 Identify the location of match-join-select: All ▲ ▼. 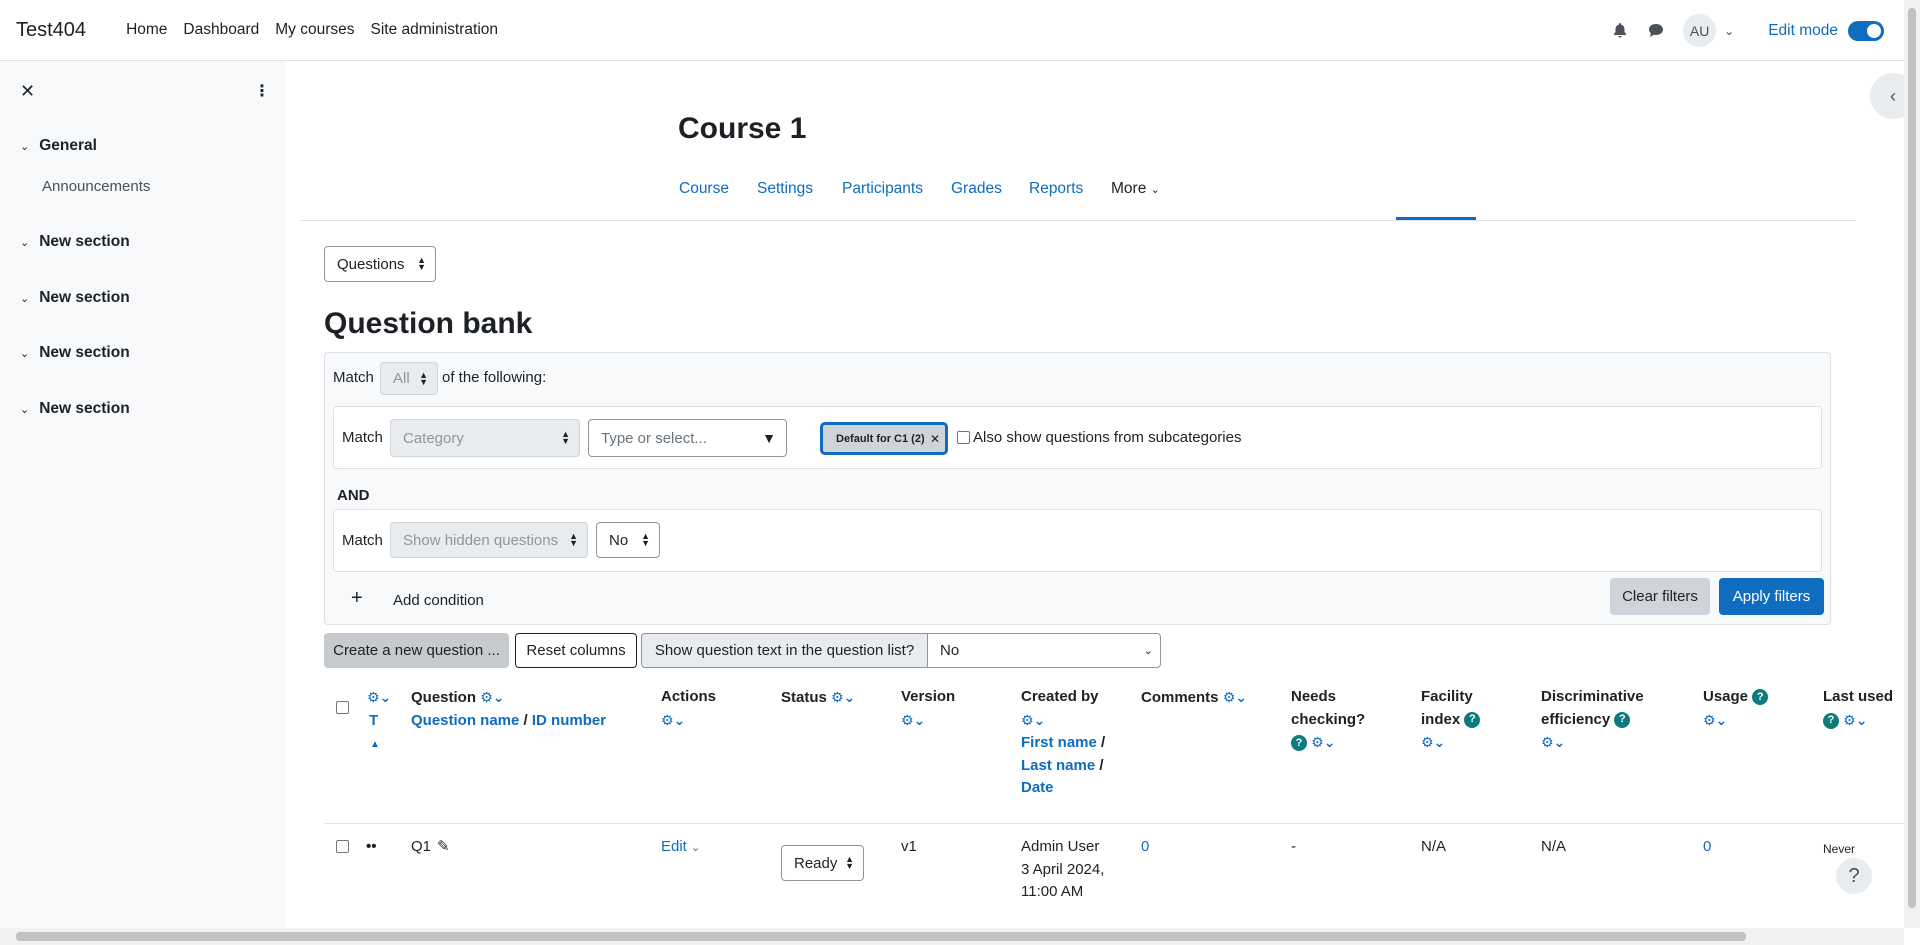
(409, 378).